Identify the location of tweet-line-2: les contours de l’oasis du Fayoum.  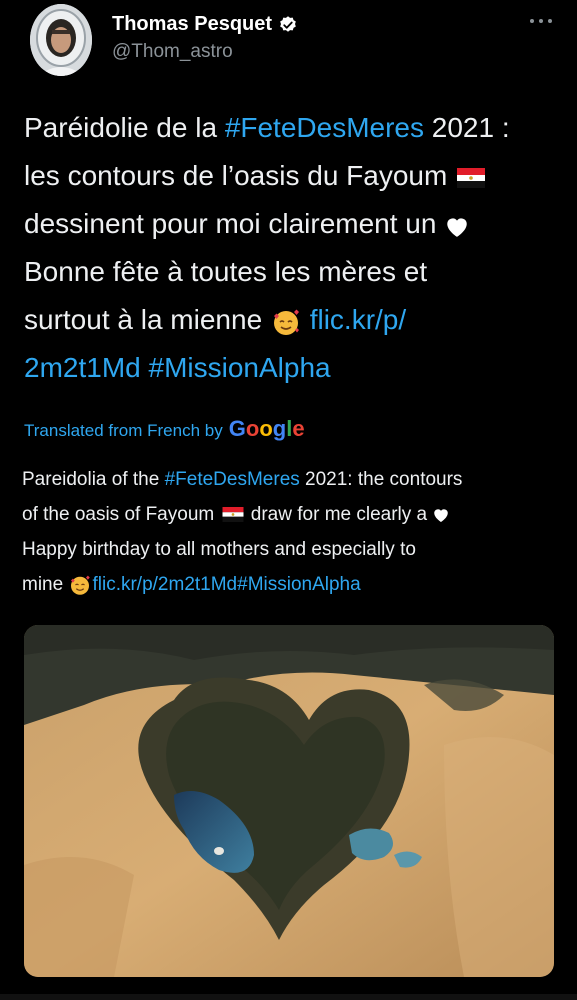
(294, 176).